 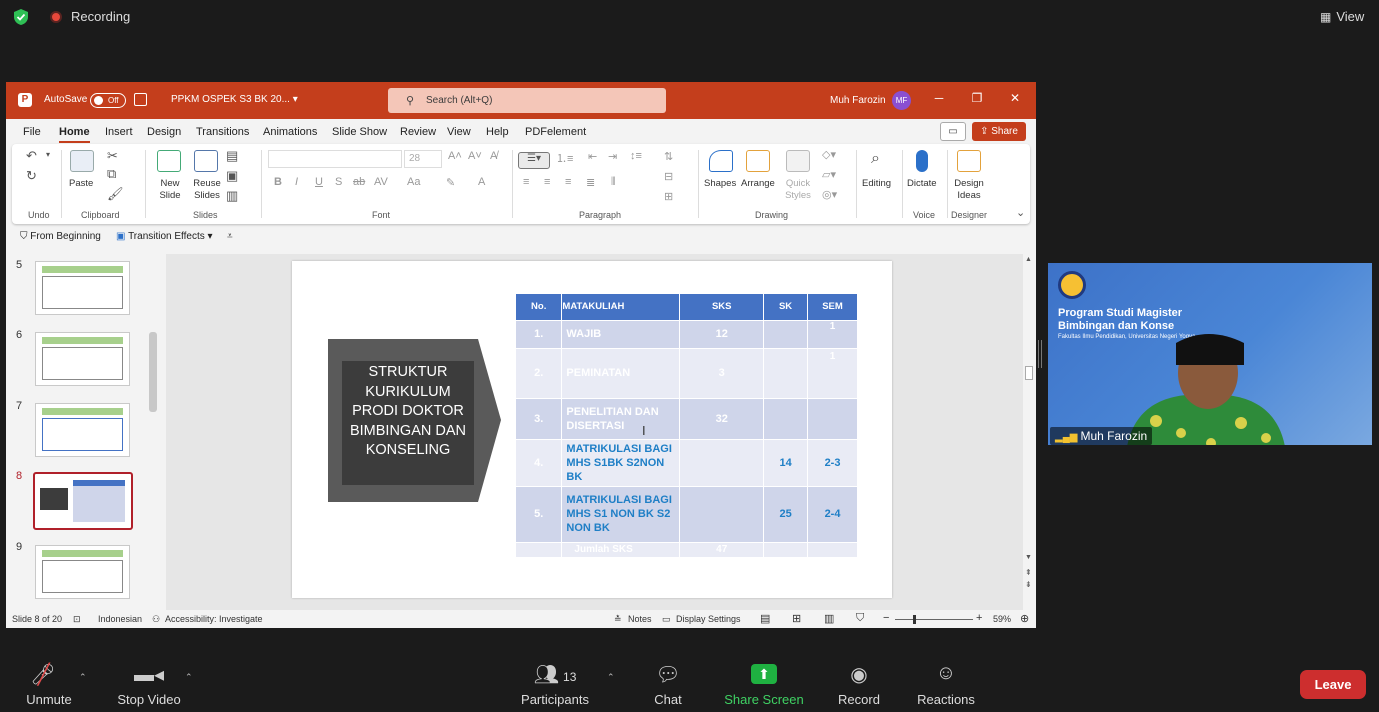 What do you see at coordinates (232, 196) in the screenshot?
I see `section-icon: ▥` at bounding box center [232, 196].